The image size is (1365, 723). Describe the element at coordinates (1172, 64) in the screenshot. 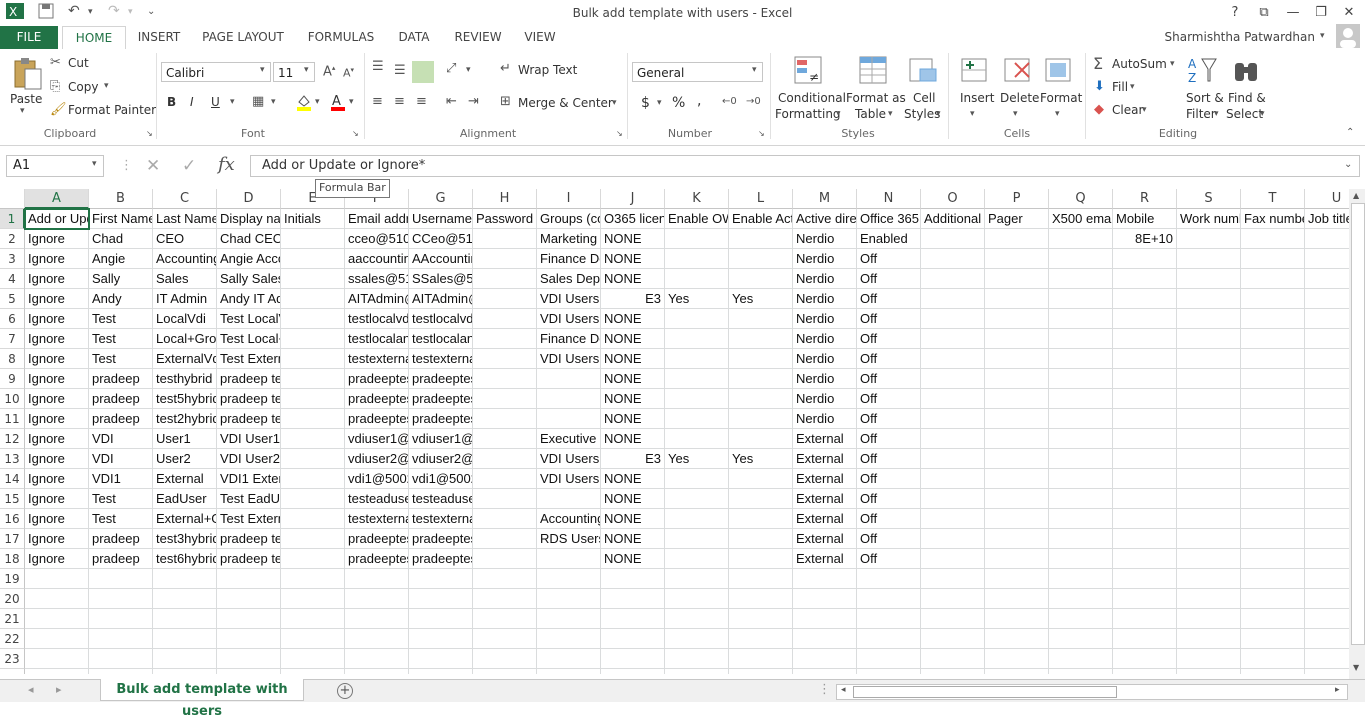

I see `autosum-dropdown-icon: ▾` at that location.